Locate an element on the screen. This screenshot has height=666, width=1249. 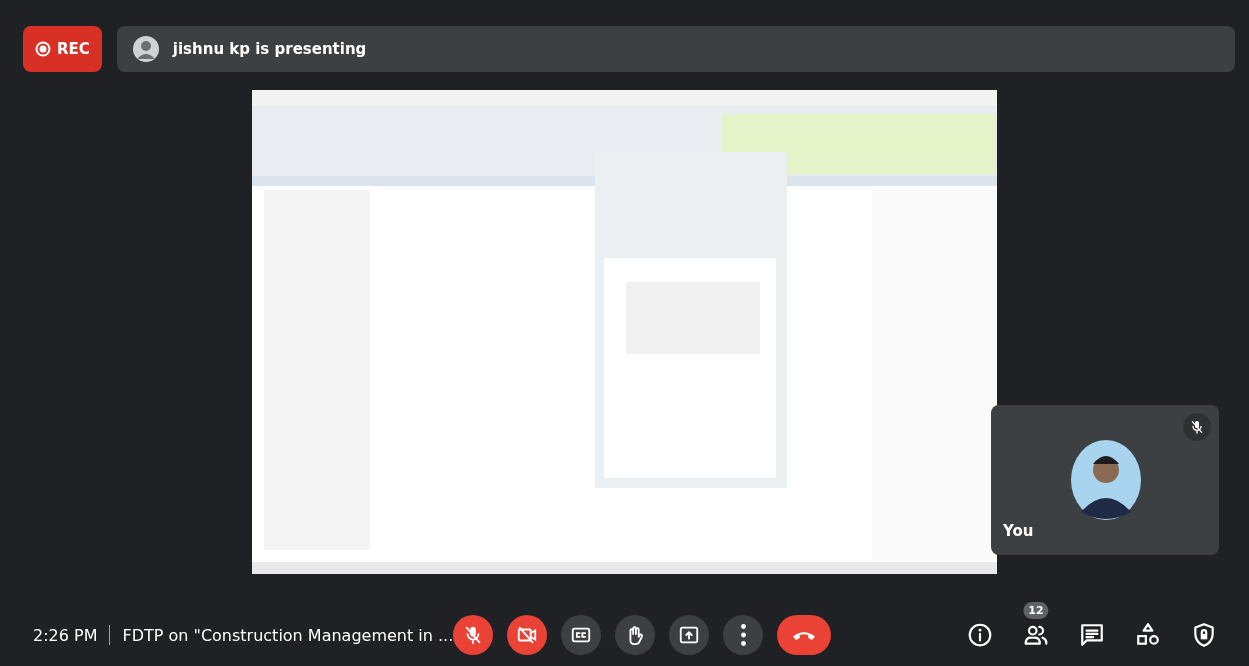
microphone-button is located at coordinates (473, 635).